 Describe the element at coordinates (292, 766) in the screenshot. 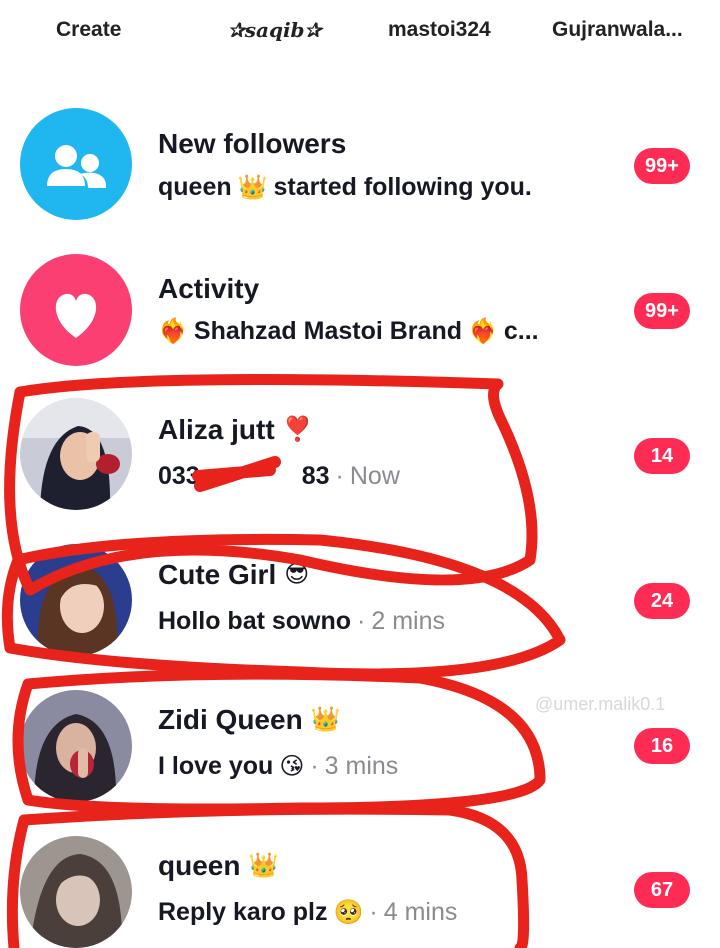

I see `kiss-face-icon: 😘` at that location.